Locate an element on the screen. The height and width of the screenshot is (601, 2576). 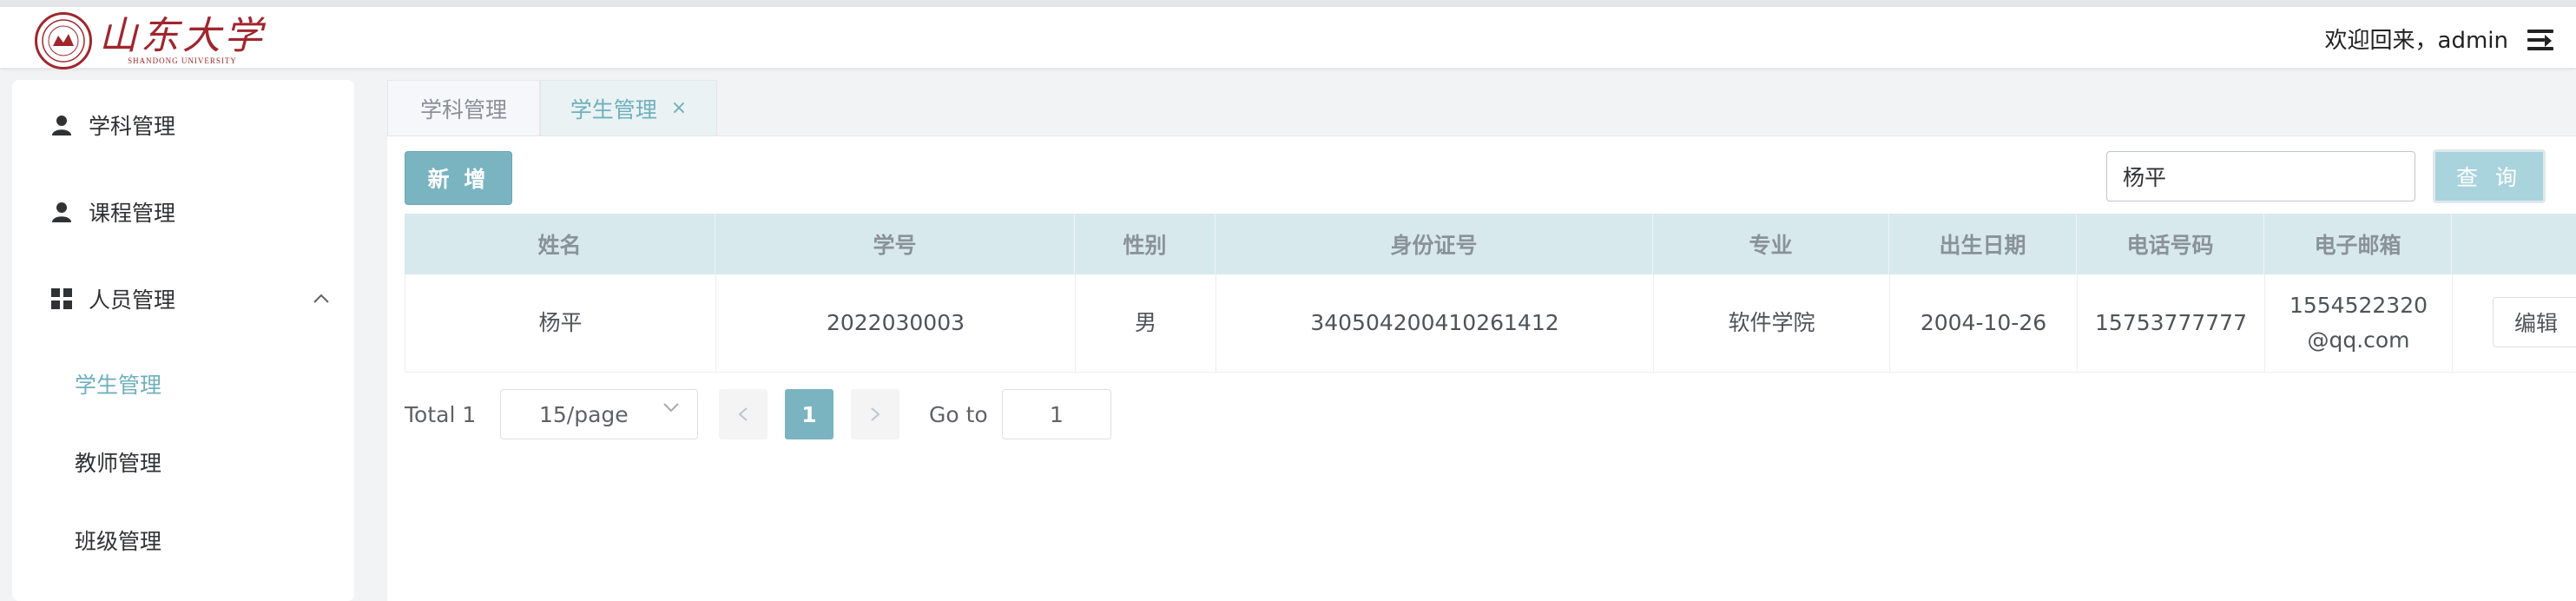
tab-subject: 学科管理 is located at coordinates (463, 107).